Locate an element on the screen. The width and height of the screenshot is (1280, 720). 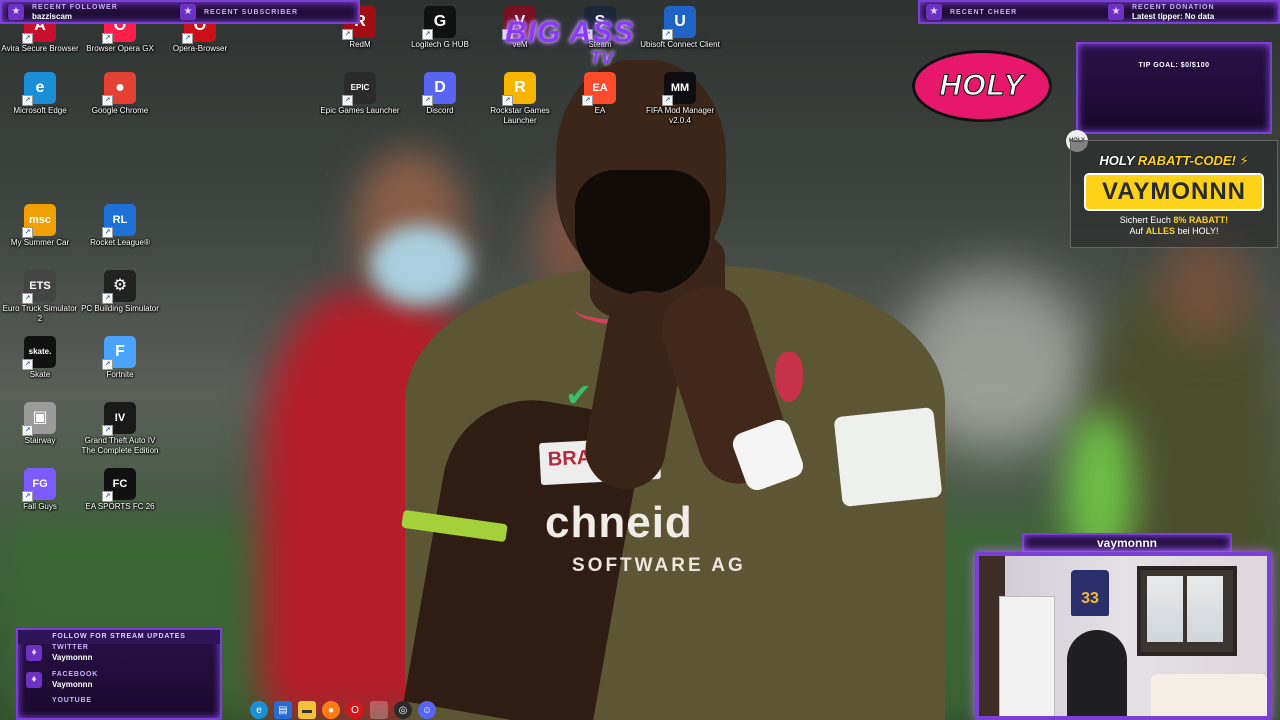
recent-donation-value: Latest tipper: No data is located at coordinates (1173, 16).